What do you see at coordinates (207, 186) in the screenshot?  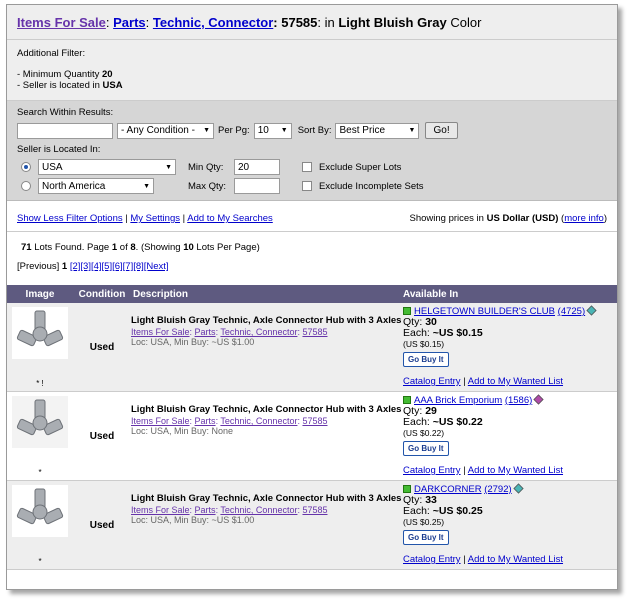 I see `max-qty-label: Max Qty:` at bounding box center [207, 186].